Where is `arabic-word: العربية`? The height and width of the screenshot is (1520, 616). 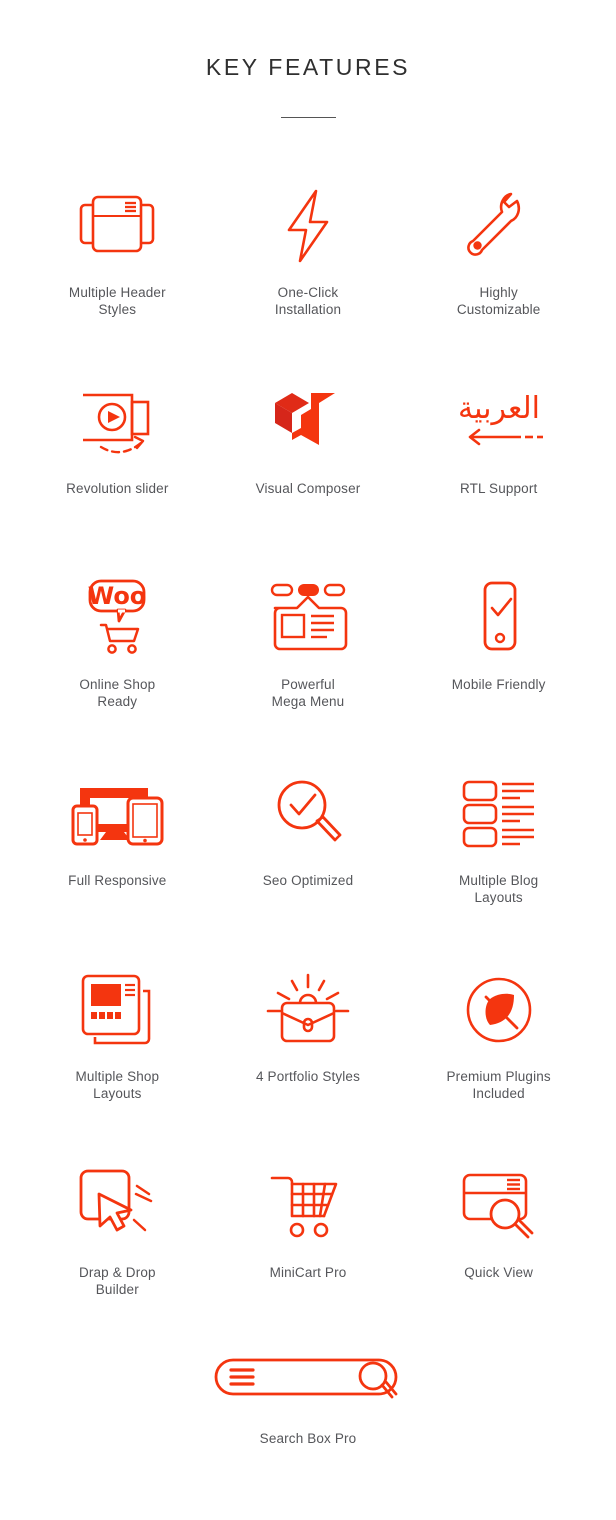 arabic-word: العربية is located at coordinates (499, 408).